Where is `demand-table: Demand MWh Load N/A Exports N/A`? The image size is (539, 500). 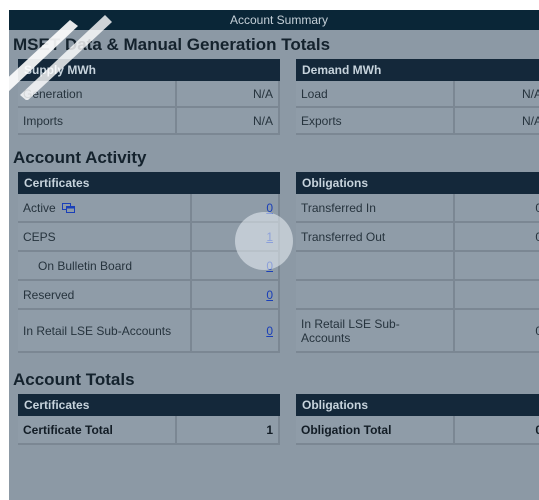 demand-table: Demand MWh Load N/A Exports N/A is located at coordinates (417, 97).